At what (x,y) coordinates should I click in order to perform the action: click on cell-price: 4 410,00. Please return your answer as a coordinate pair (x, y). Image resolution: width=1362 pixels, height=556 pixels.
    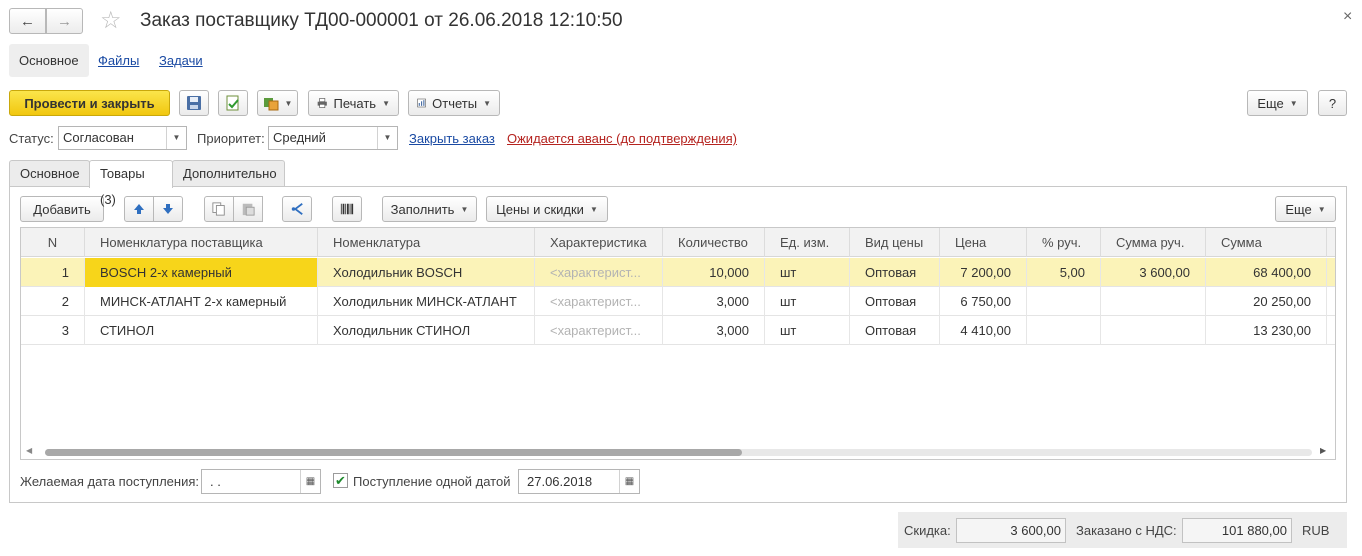
    Looking at the image, I should click on (983, 330).